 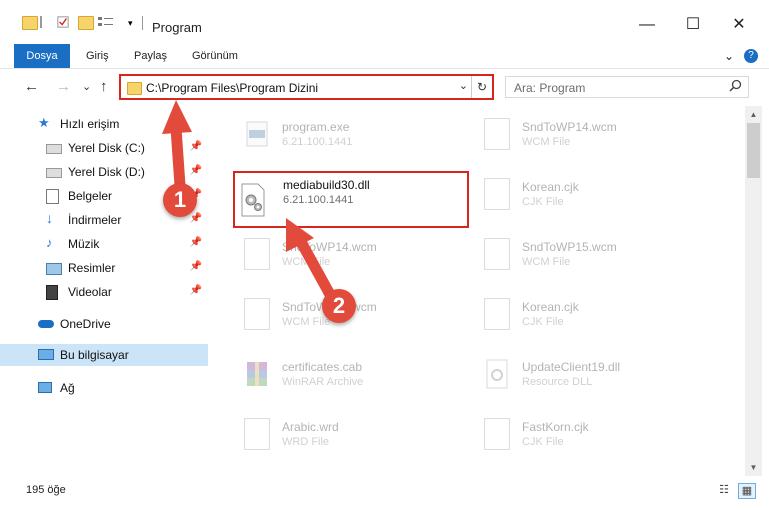 What do you see at coordinates (339, 306) in the screenshot?
I see `step-2-callout: 2` at bounding box center [339, 306].